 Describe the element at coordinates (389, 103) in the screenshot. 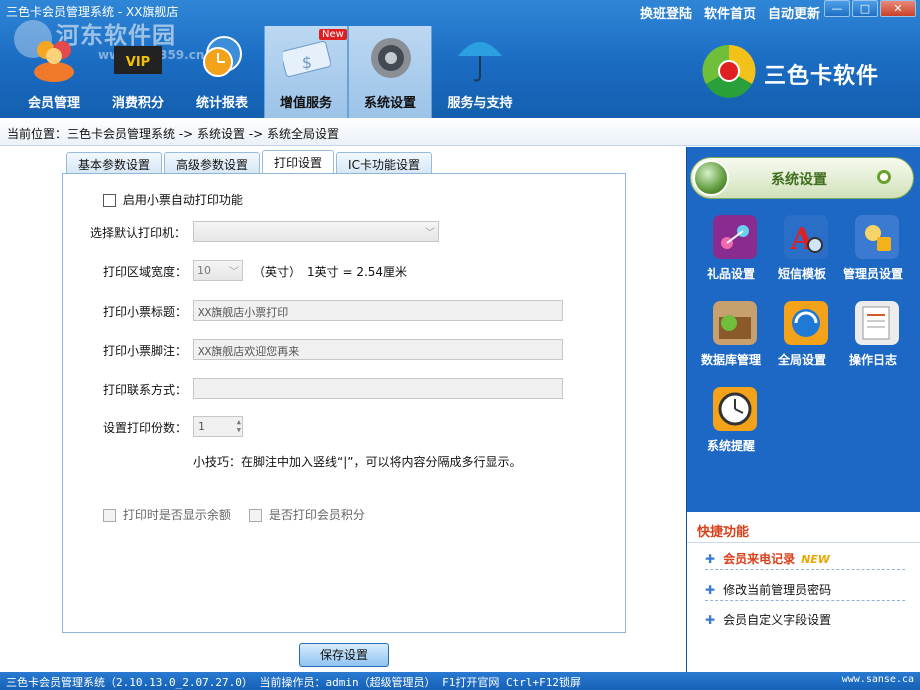

I see `nav-label: 系统设置` at that location.